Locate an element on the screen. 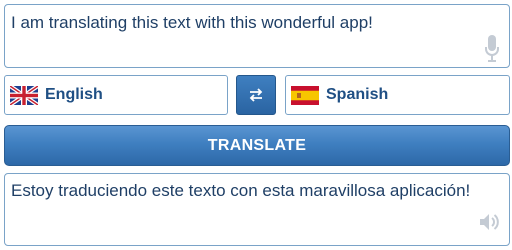 The height and width of the screenshot is (250, 512). source-language-label: English is located at coordinates (74, 94).